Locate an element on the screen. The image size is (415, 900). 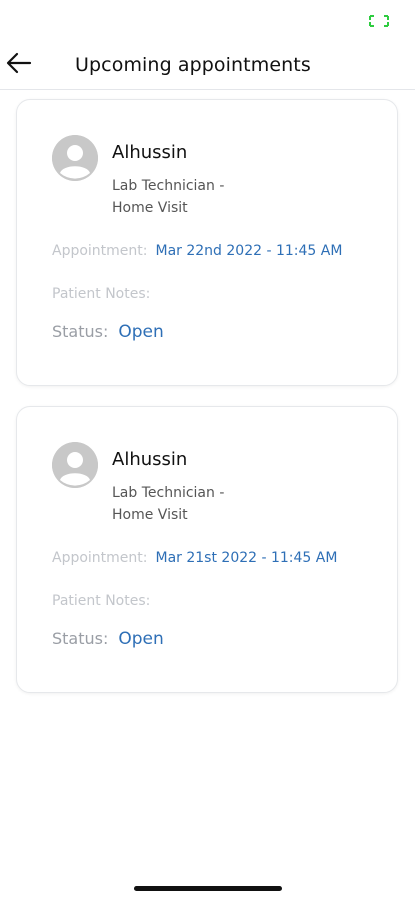
appointment-datetime: Mar 22nd 2022 - 11:45 AM is located at coordinates (249, 251).